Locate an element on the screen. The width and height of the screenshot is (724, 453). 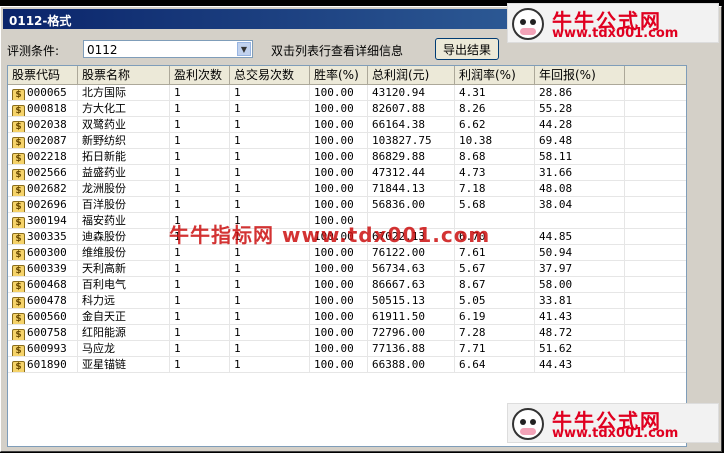
stock-code: 002087 is located at coordinates (47, 140).